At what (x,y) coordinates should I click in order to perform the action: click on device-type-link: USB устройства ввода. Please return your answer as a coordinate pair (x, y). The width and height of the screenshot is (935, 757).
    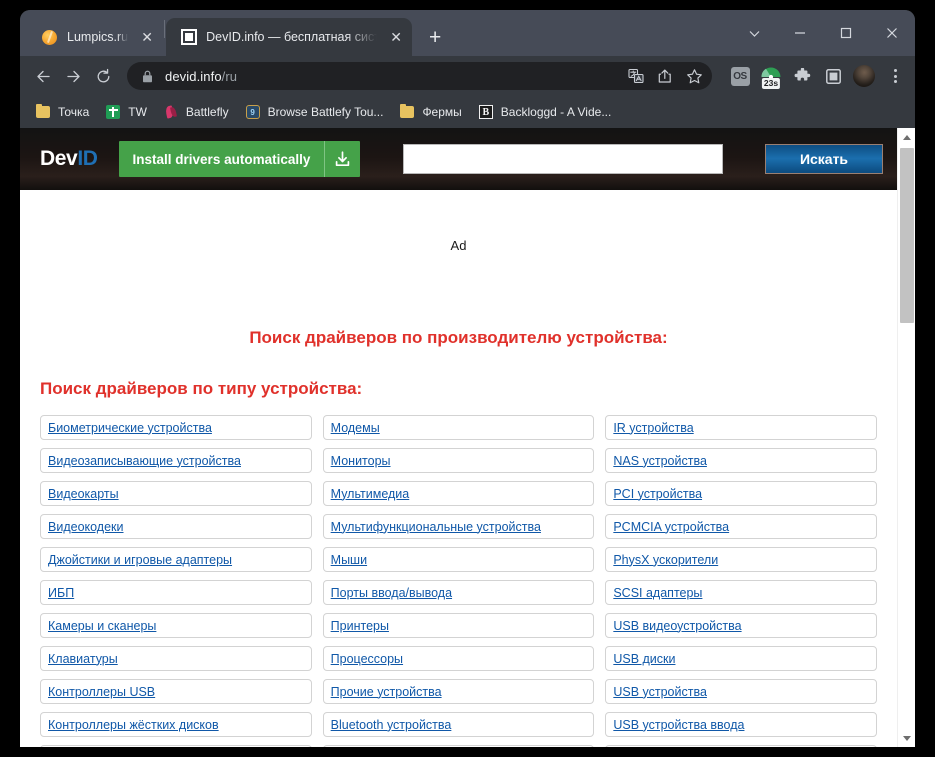
    Looking at the image, I should click on (678, 725).